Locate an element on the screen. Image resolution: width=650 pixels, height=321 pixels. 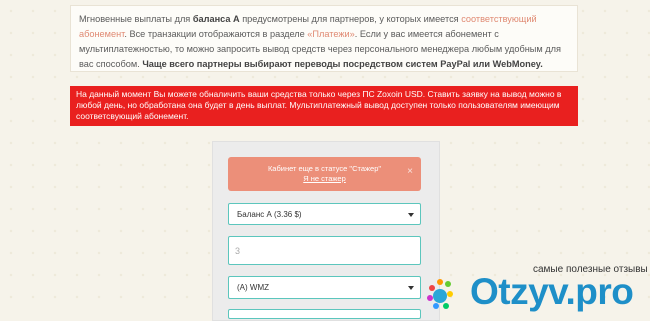
payments-link: «Платежи» is located at coordinates (330, 34).